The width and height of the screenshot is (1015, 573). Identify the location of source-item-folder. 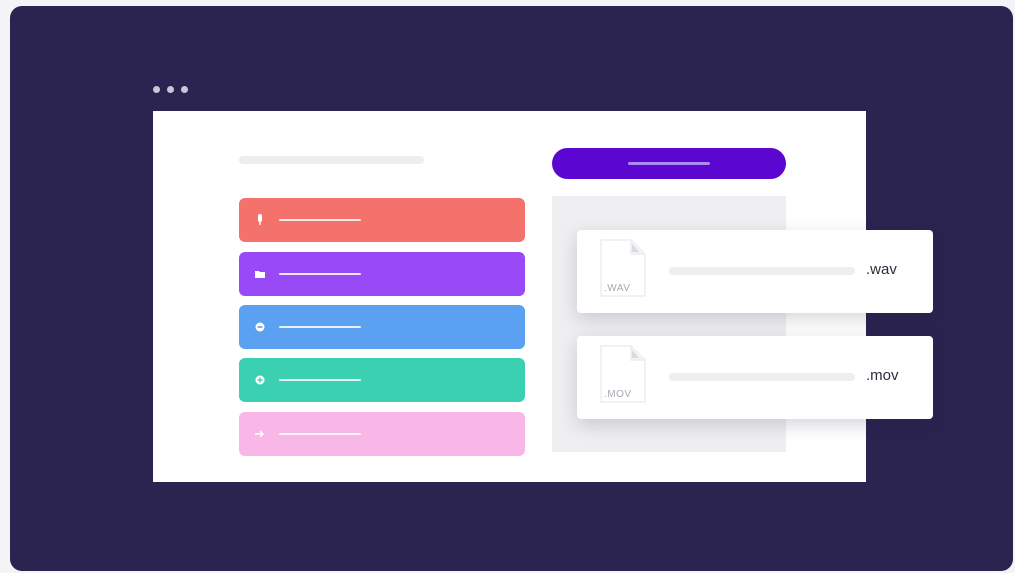
(382, 274).